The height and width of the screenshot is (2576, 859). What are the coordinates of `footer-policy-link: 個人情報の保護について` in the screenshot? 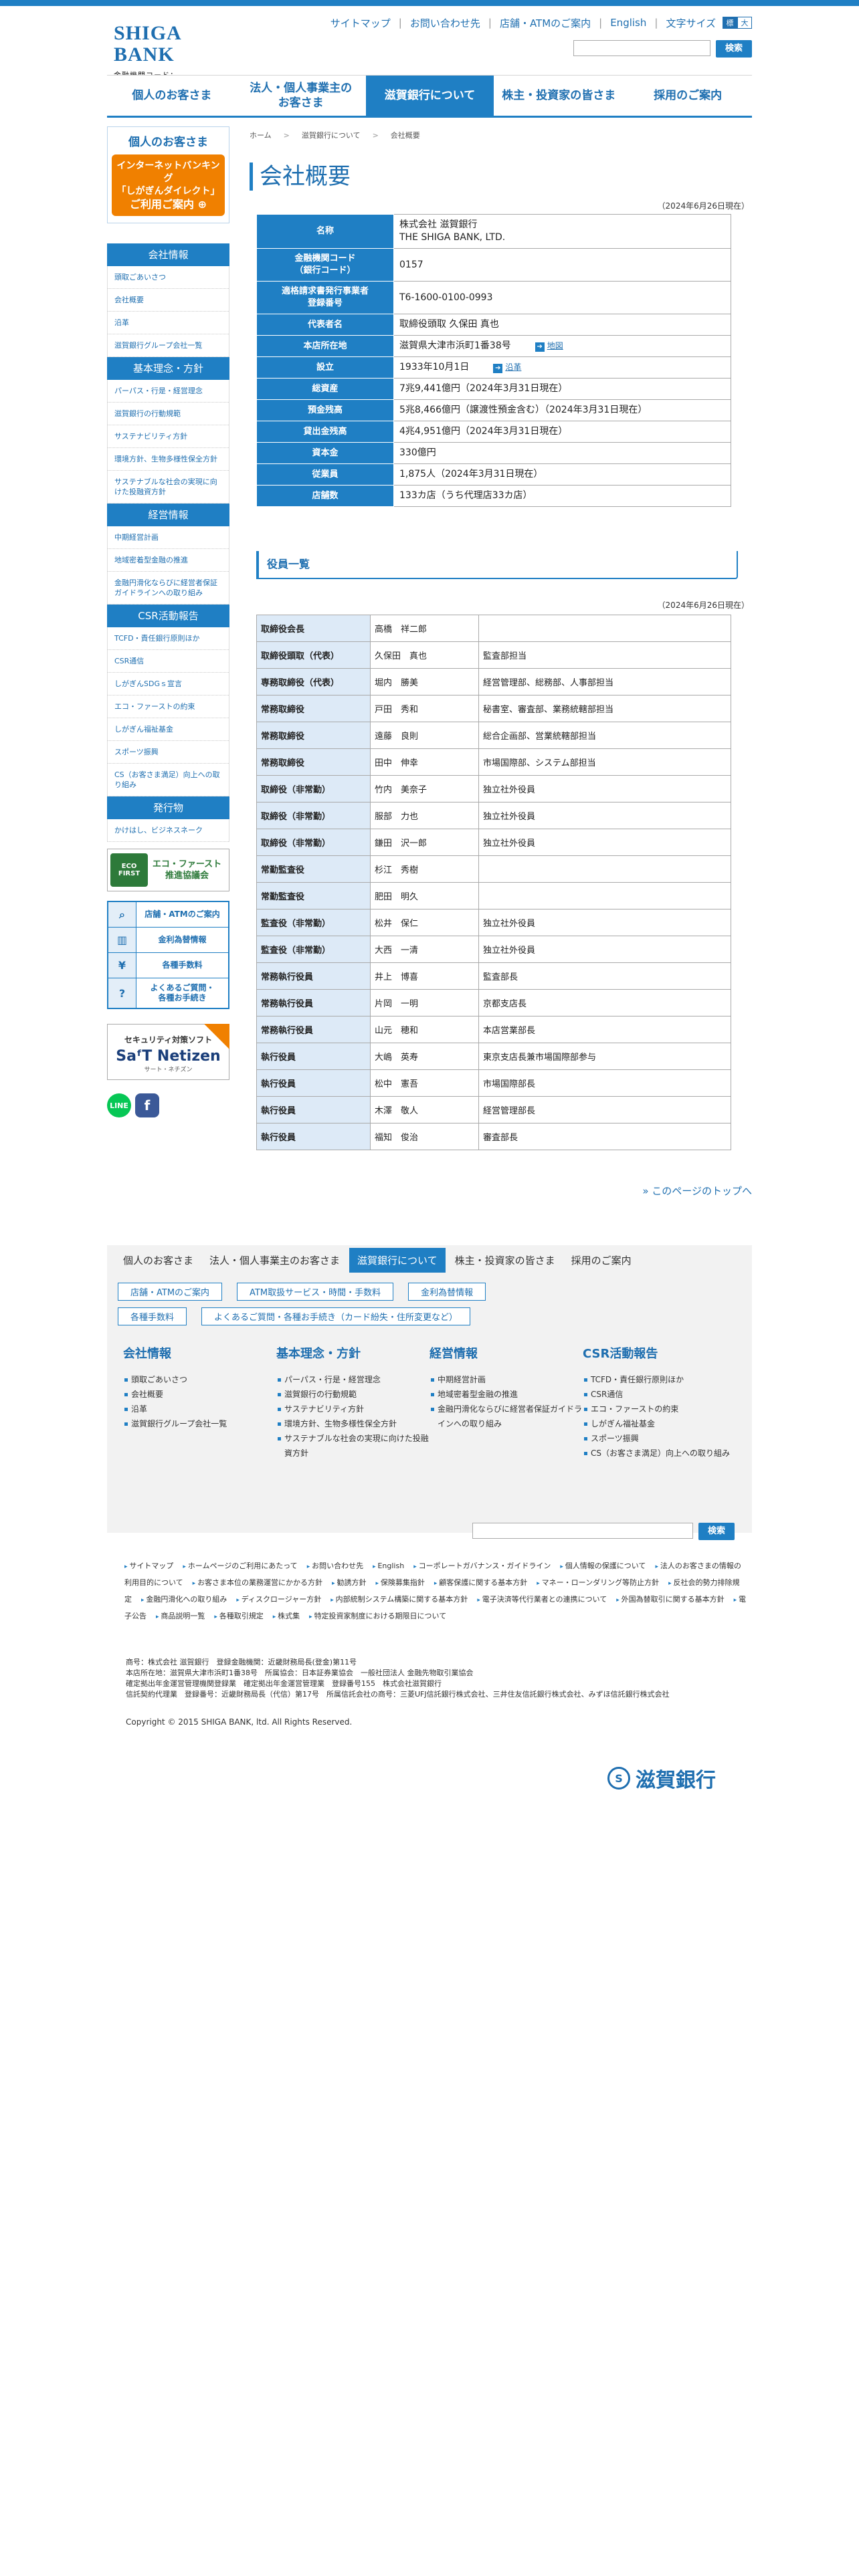 It's located at (603, 1566).